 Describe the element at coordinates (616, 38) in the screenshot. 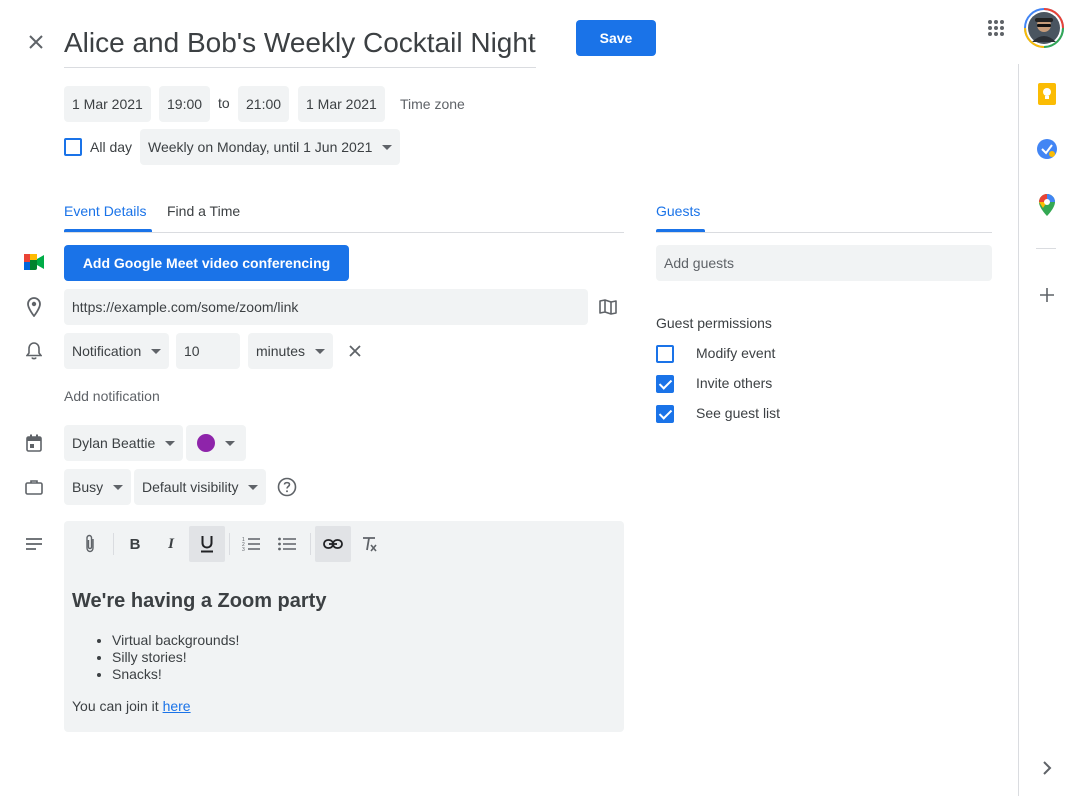

I see `save-button: Save` at that location.